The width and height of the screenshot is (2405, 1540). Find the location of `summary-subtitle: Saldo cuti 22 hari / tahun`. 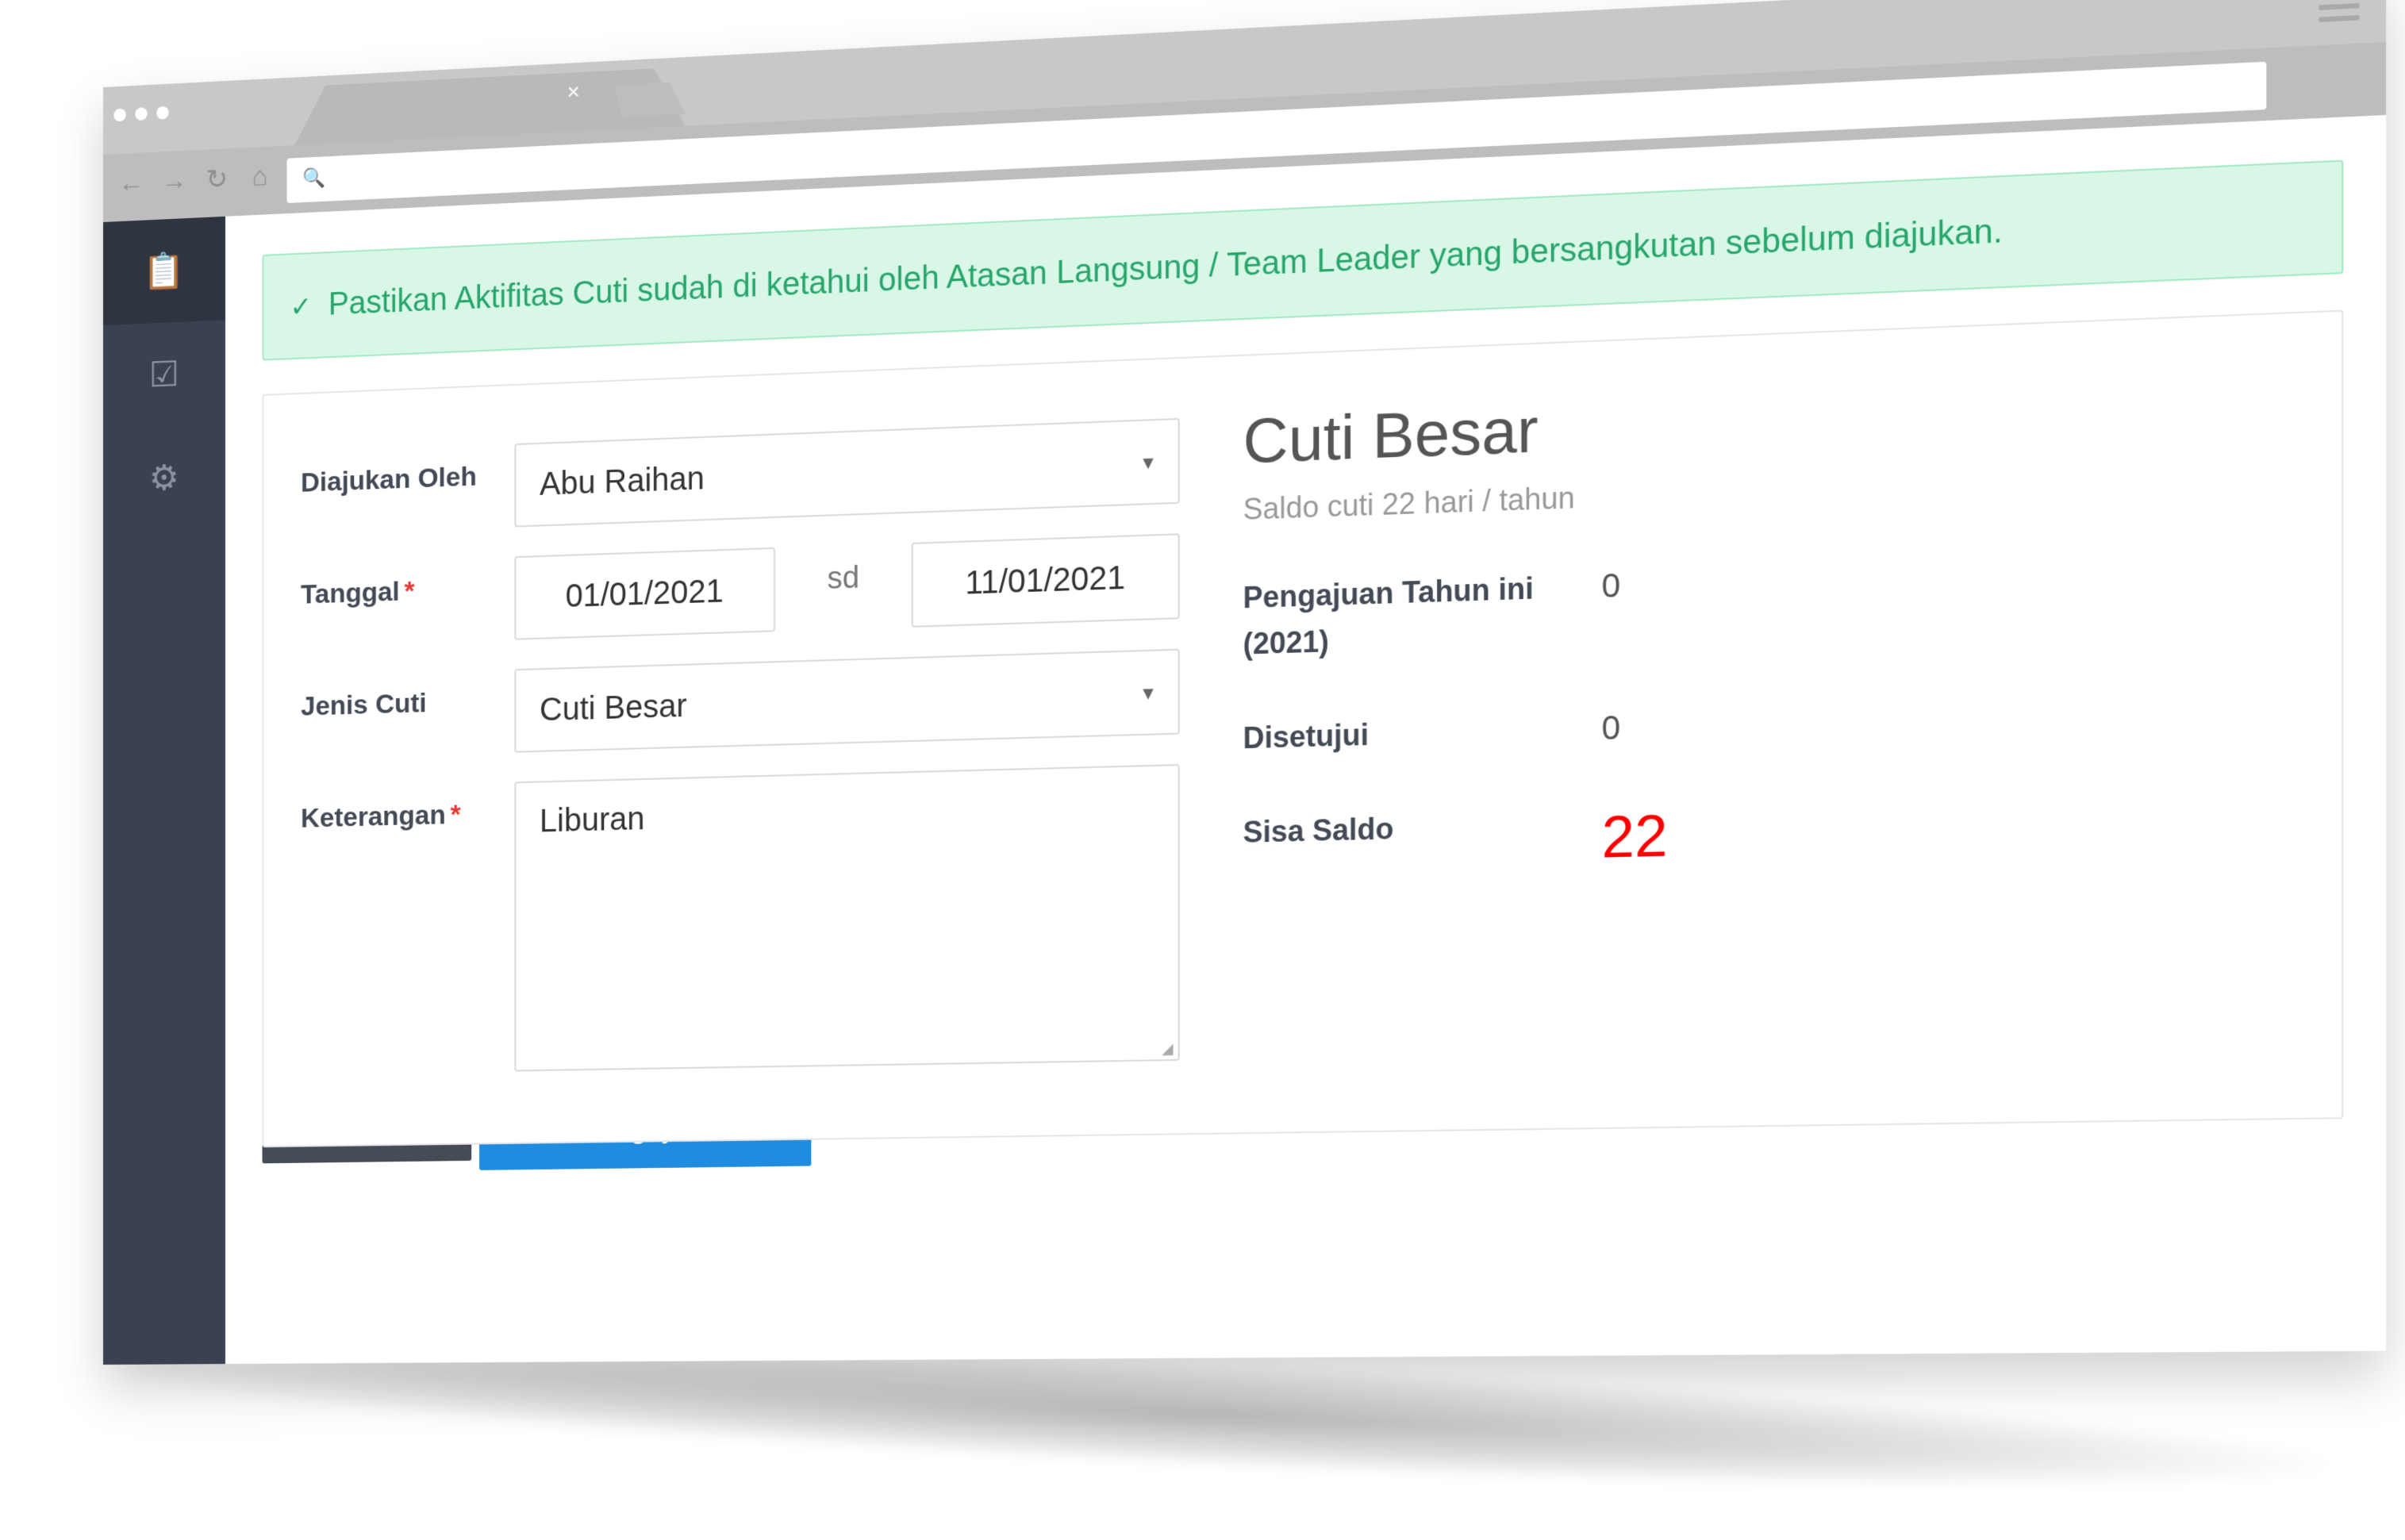

summary-subtitle: Saldo cuti 22 hari / tahun is located at coordinates (1623, 496).